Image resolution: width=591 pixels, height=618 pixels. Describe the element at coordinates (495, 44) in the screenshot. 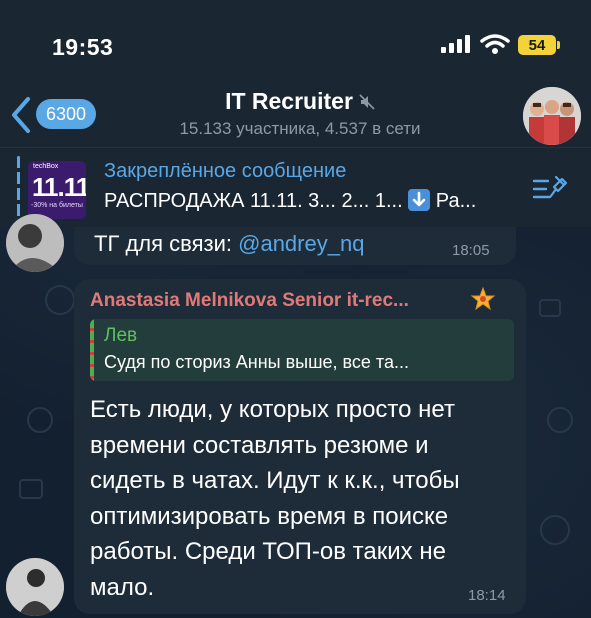

I see `wifi-icon` at that location.